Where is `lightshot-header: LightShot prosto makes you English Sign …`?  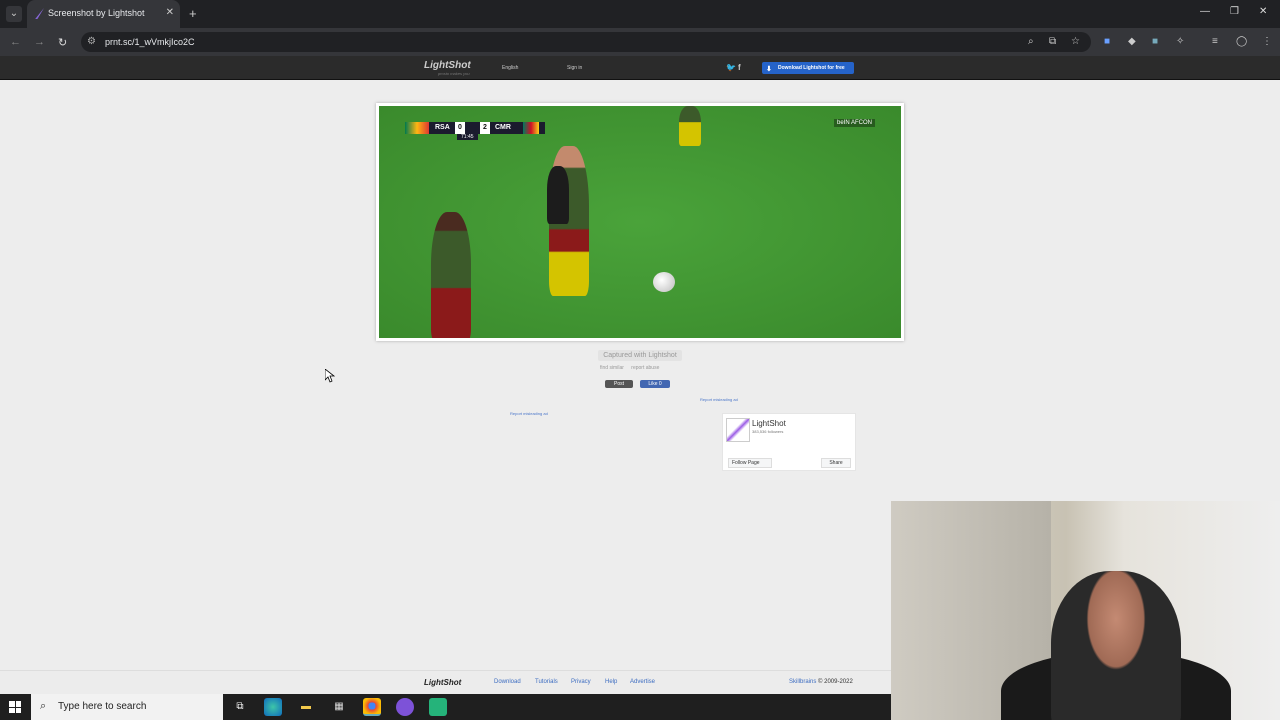
lightshot-header: LightShot prosto makes you English Sign … is located at coordinates (640, 68).